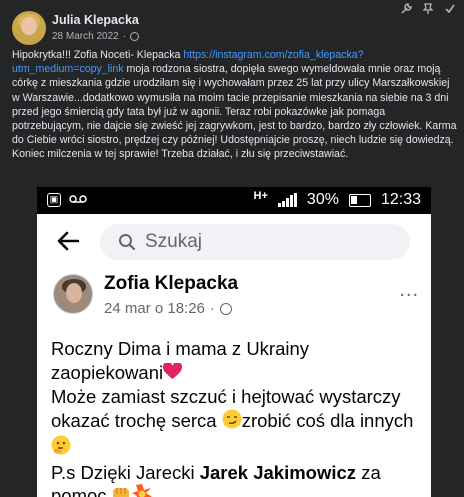  What do you see at coordinates (174, 241) in the screenshot?
I see `search-placeholder: Szukaj` at bounding box center [174, 241].